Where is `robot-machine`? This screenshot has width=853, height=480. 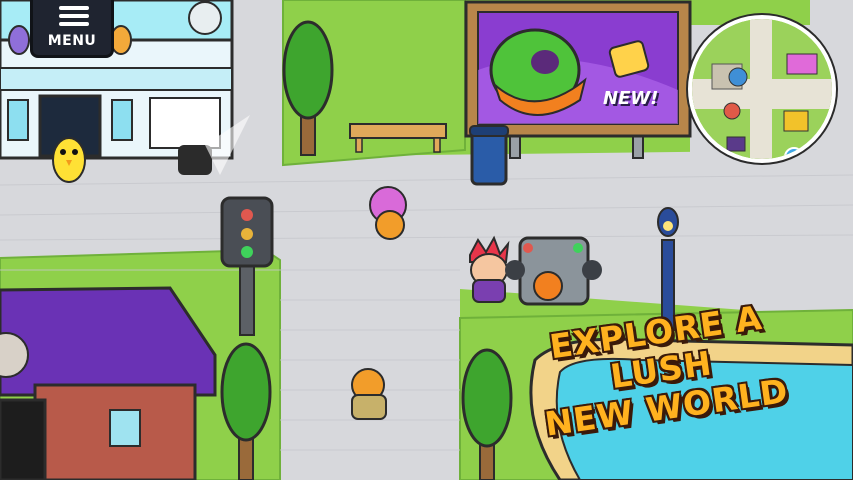 robot-machine is located at coordinates (554, 269).